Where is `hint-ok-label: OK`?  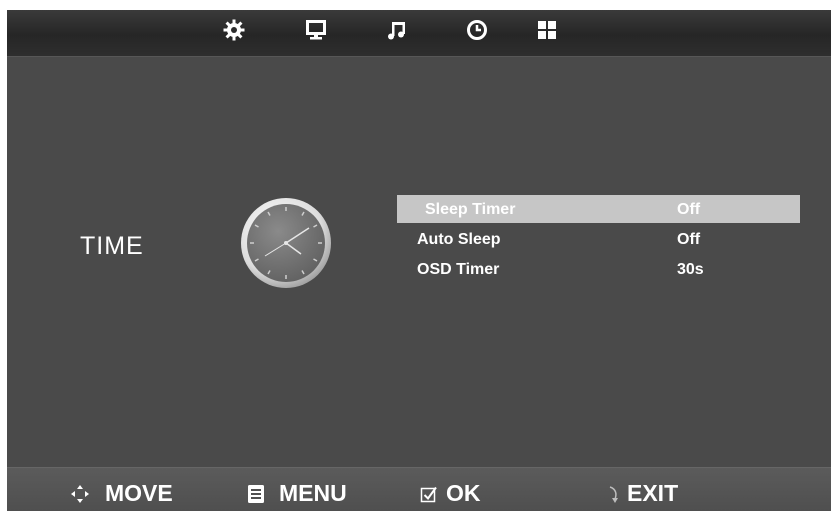 hint-ok-label: OK is located at coordinates (463, 493).